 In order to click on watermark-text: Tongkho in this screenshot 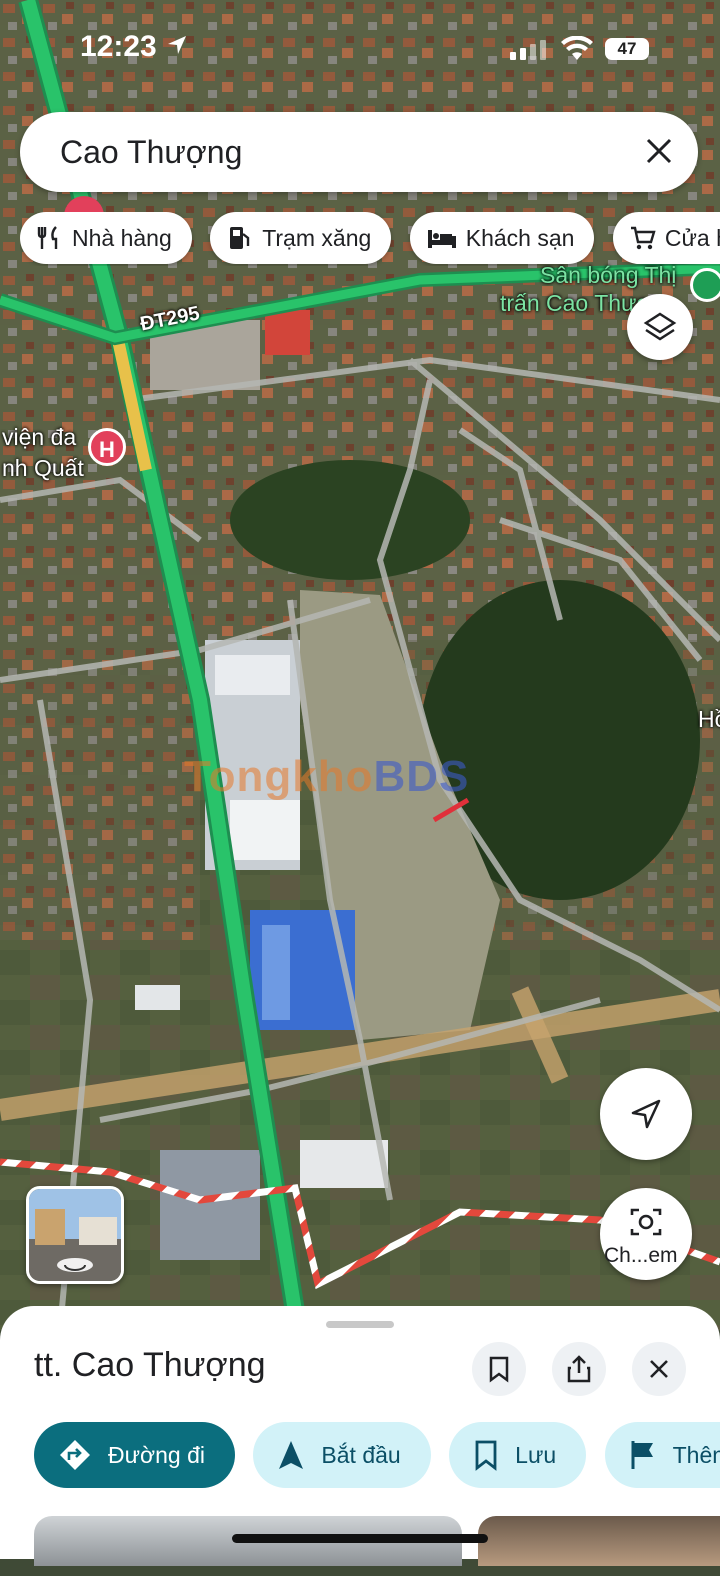, I will do `click(279, 776)`.